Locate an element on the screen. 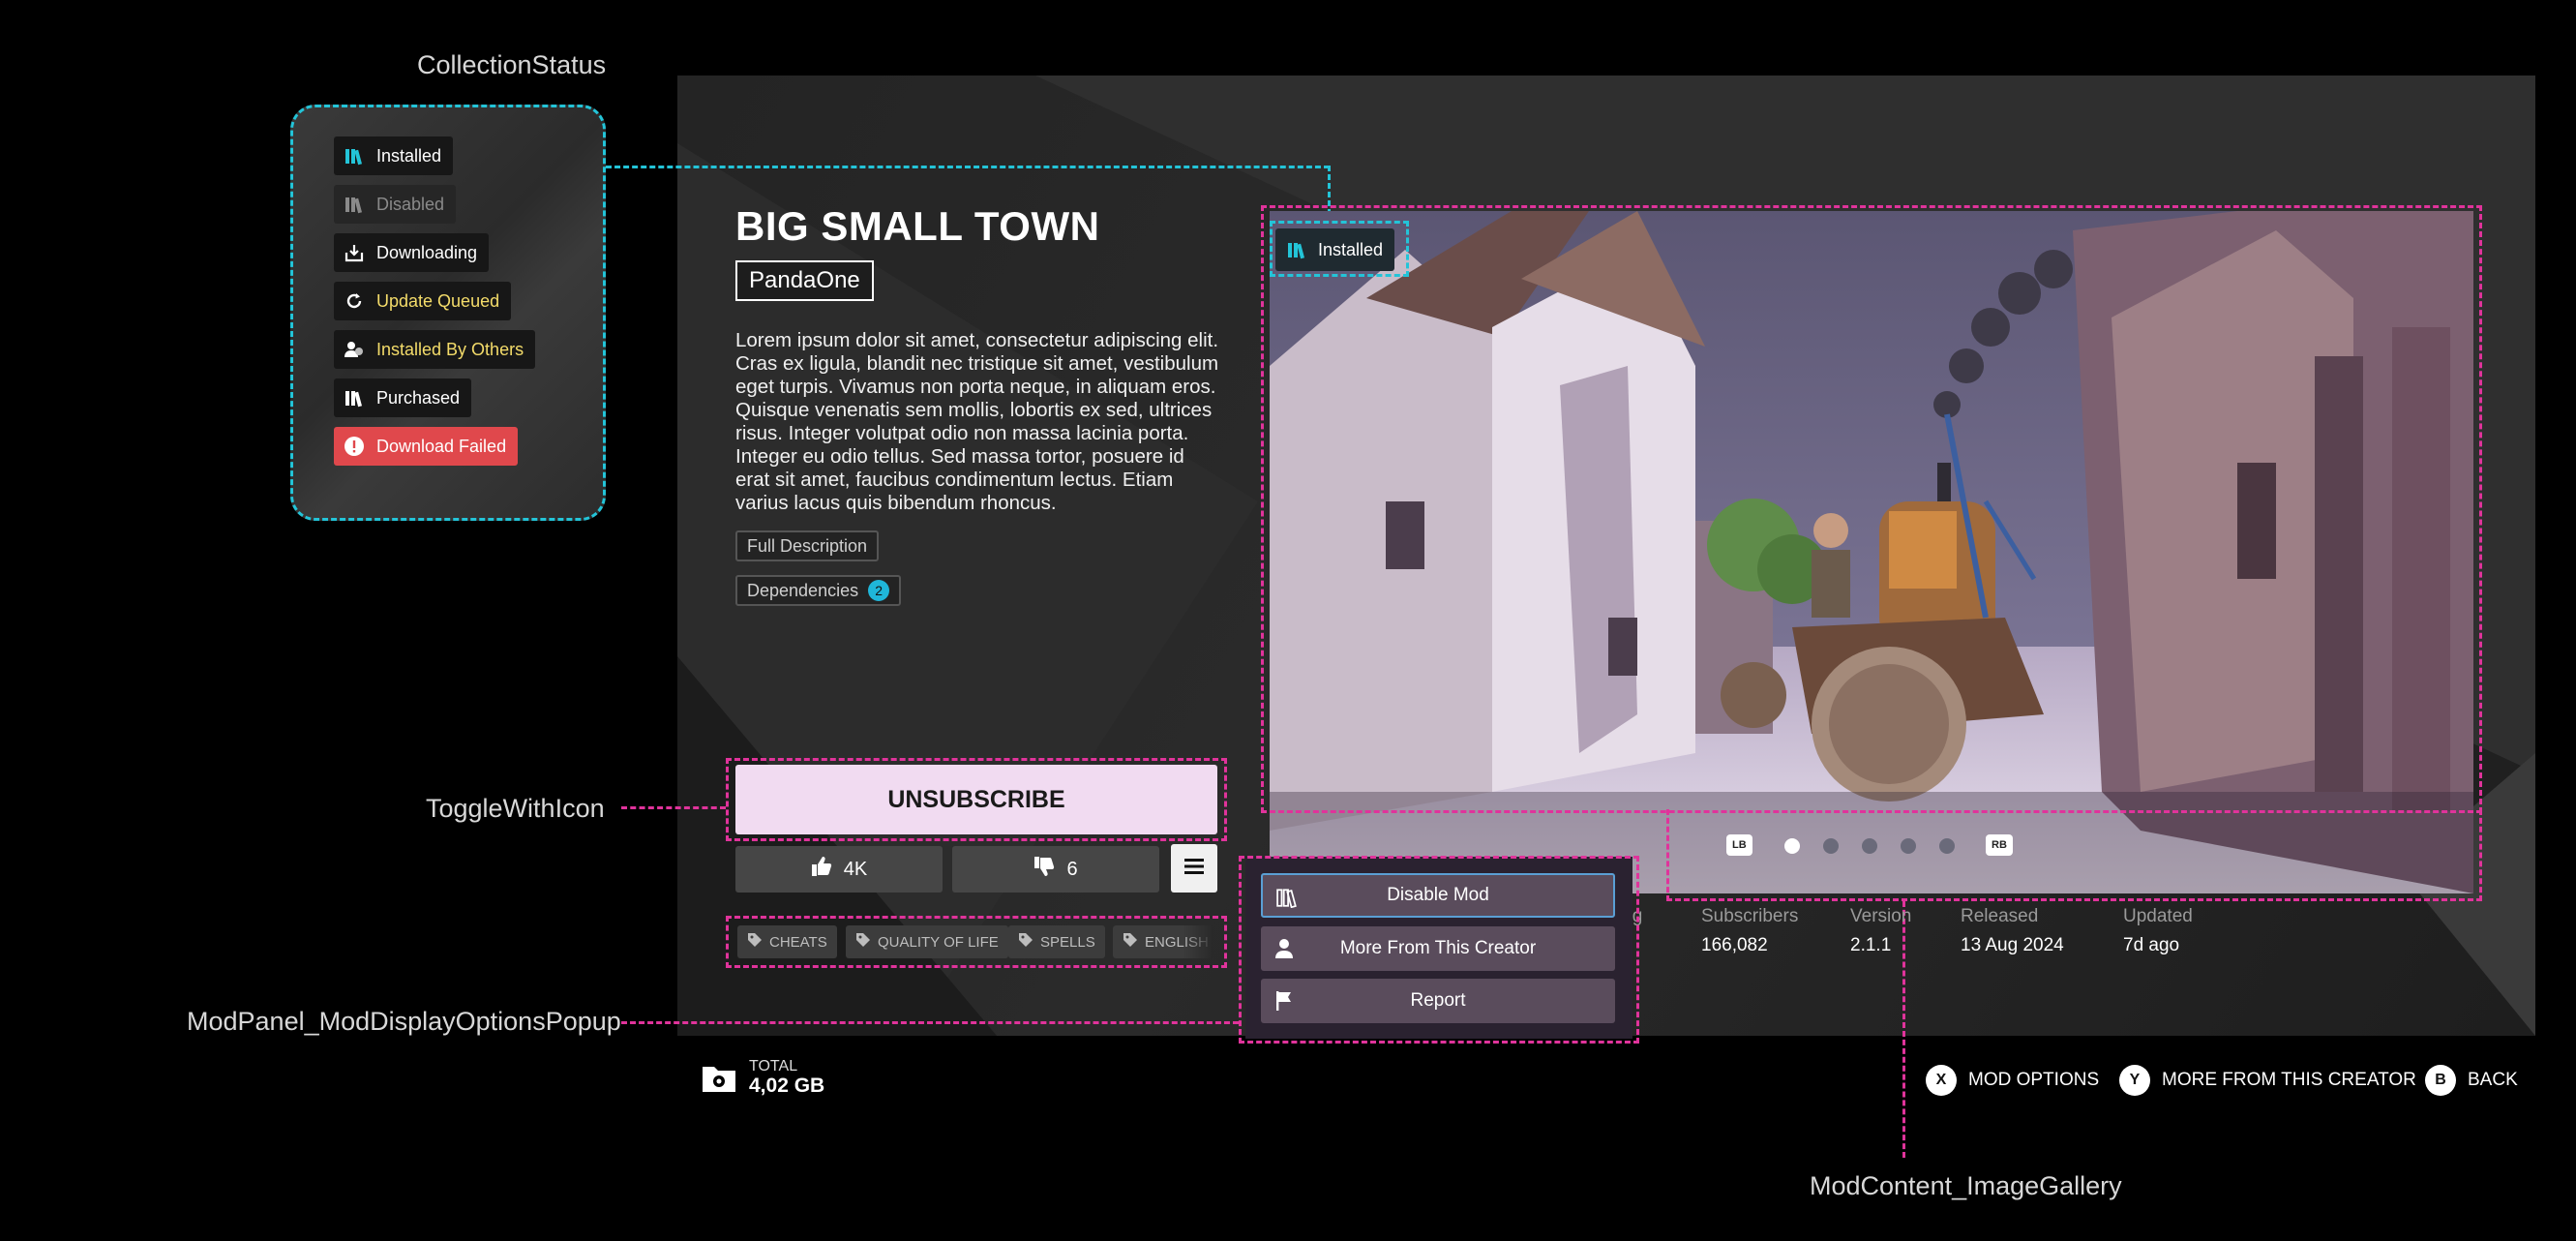 The height and width of the screenshot is (1241, 2576). mod-options-menu-button is located at coordinates (1194, 868).